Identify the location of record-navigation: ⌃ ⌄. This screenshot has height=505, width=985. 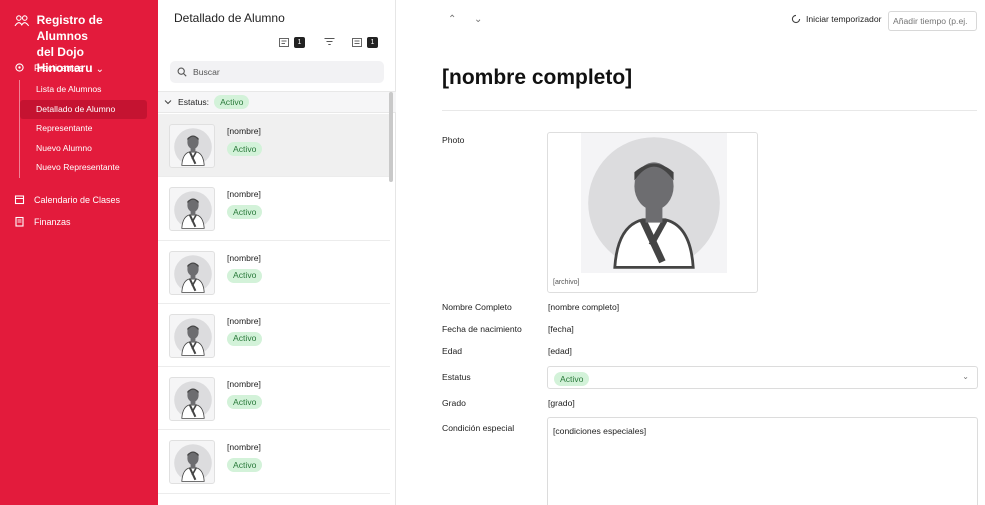
(474, 19).